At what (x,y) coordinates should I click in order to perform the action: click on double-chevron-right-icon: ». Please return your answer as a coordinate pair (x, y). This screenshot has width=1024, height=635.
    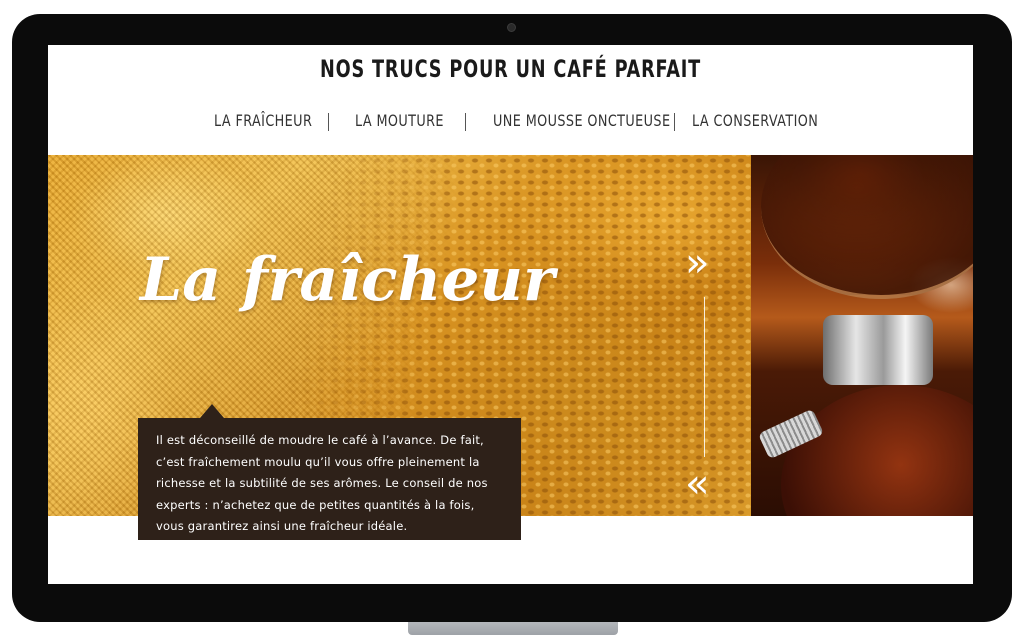
    Looking at the image, I should click on (697, 263).